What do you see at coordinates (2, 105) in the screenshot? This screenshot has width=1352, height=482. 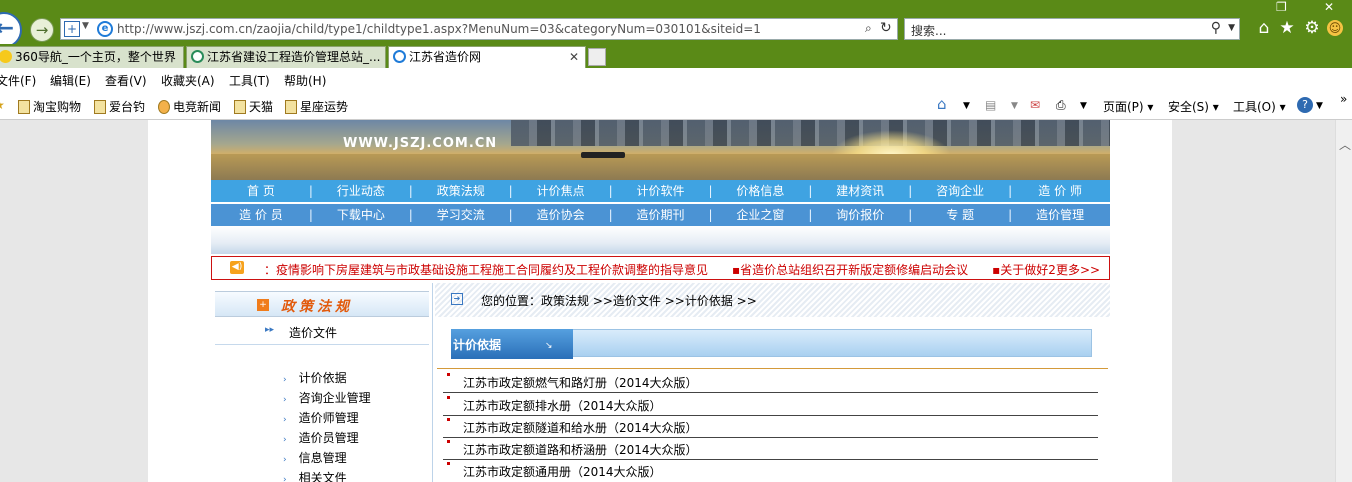 I see `favorites-bar-icon: ★` at bounding box center [2, 105].